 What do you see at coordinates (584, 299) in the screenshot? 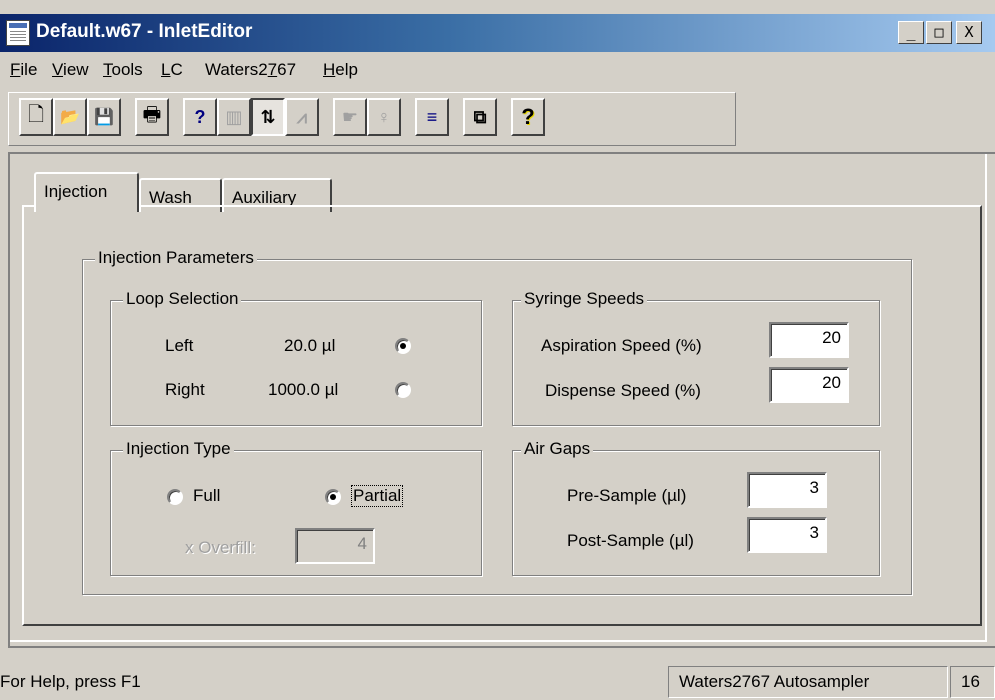
I see `syringe-speeds-title: Syringe Speeds` at bounding box center [584, 299].